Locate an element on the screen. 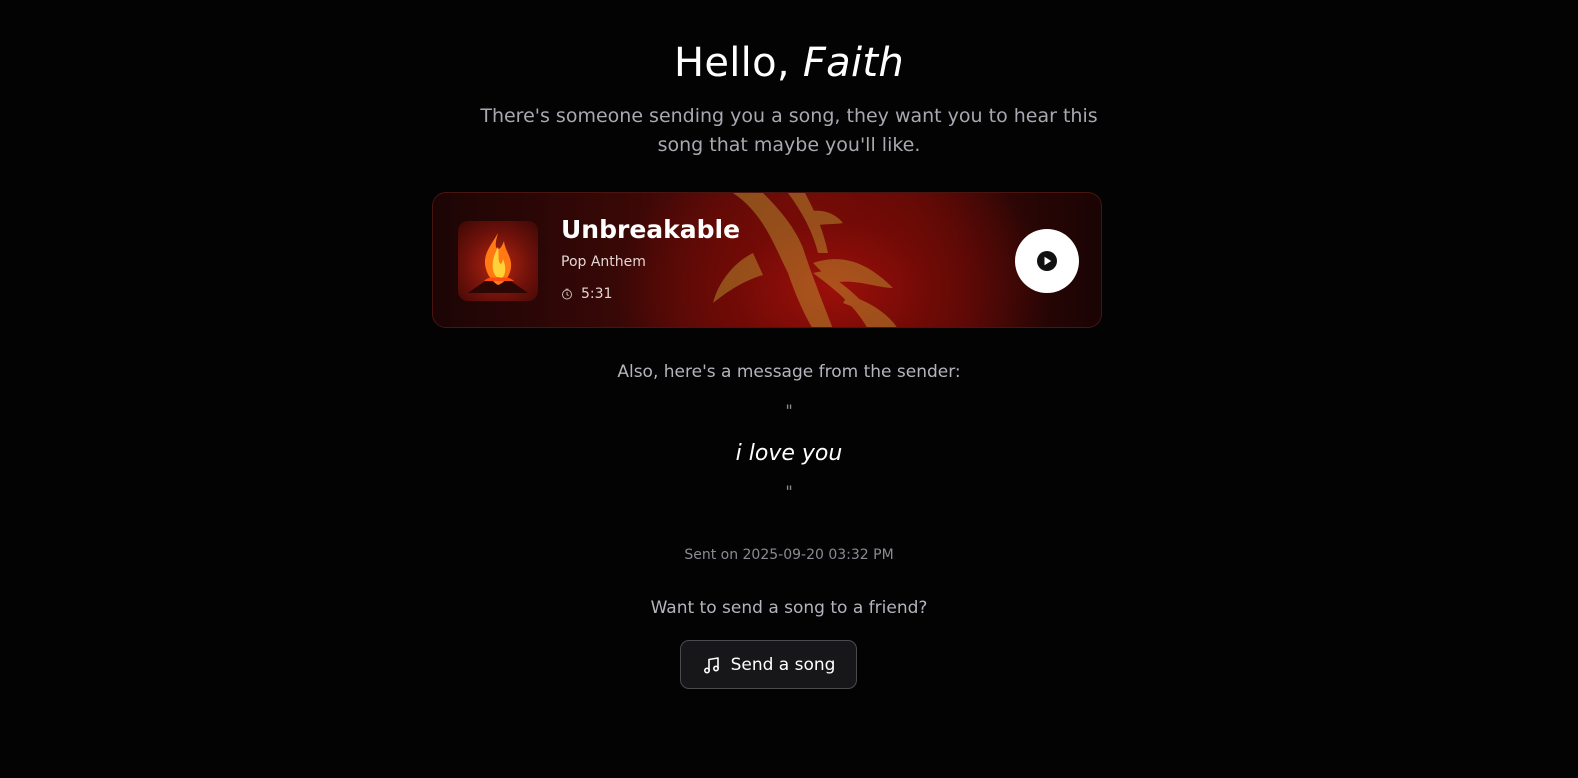  send-song-button: Send a song is located at coordinates (768, 664).